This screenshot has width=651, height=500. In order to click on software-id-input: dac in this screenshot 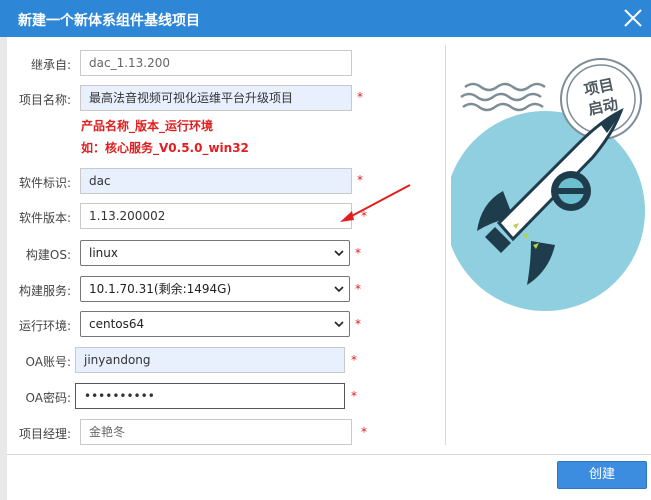, I will do `click(216, 181)`.